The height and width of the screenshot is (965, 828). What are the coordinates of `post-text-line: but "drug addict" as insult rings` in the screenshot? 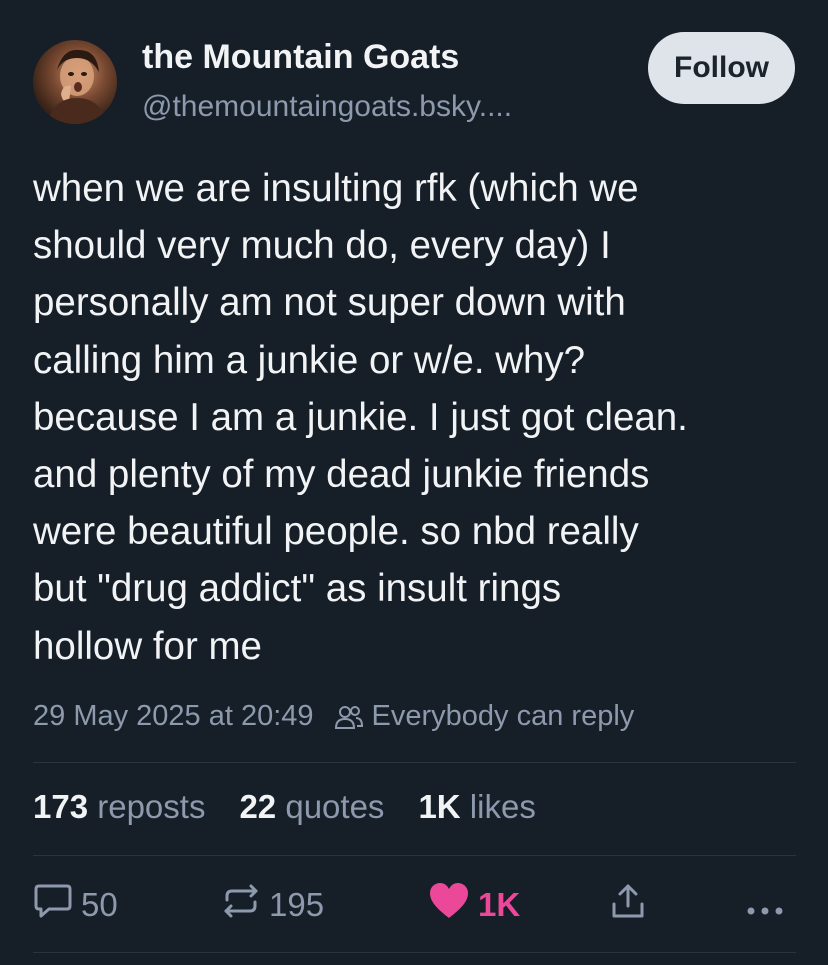 It's located at (297, 589).